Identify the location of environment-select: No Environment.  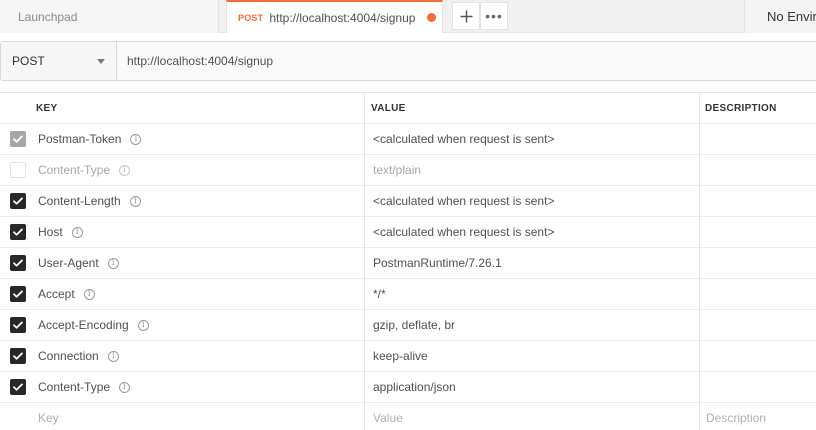
(780, 16).